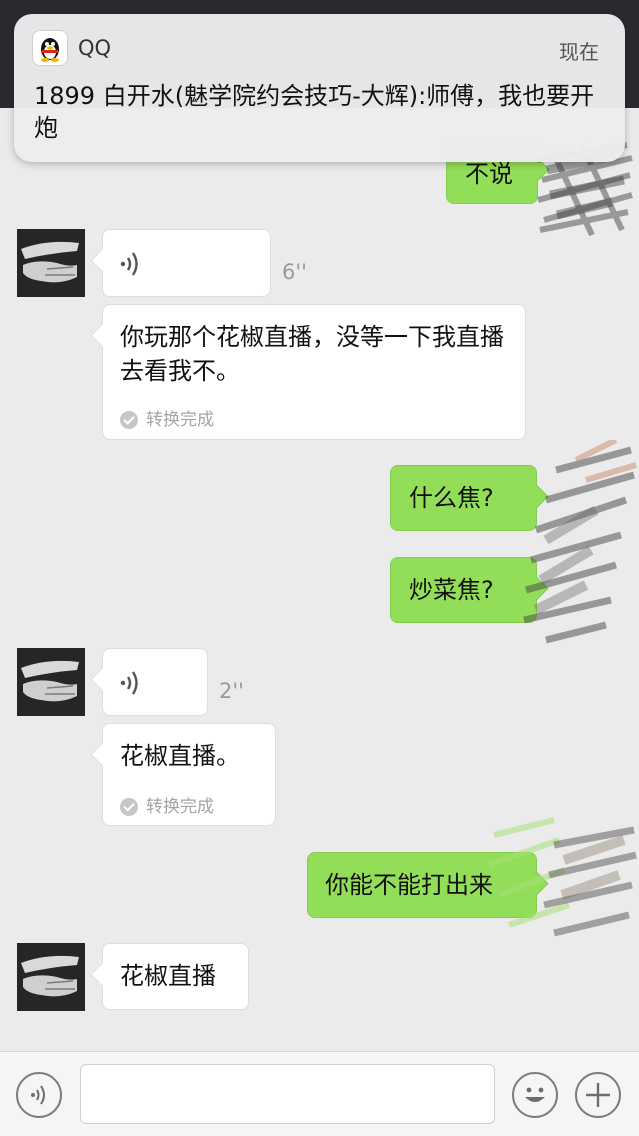 The image size is (639, 1136). Describe the element at coordinates (231, 691) in the screenshot. I see `voice-duration: 2''` at that location.